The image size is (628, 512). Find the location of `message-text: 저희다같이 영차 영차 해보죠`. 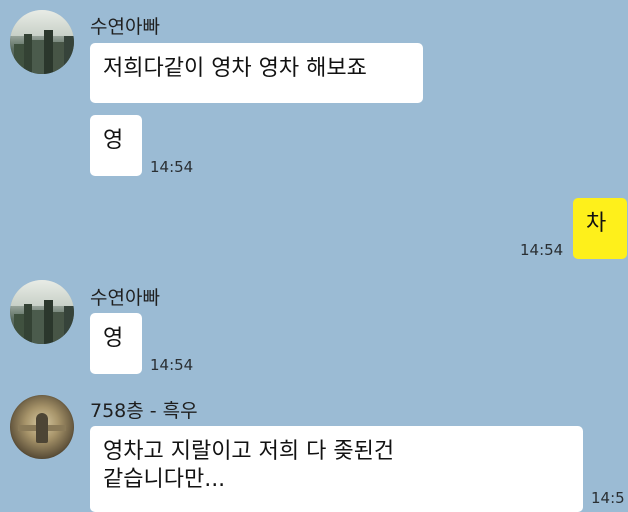

message-text: 저희다같이 영차 영차 해보죠 is located at coordinates (235, 68).